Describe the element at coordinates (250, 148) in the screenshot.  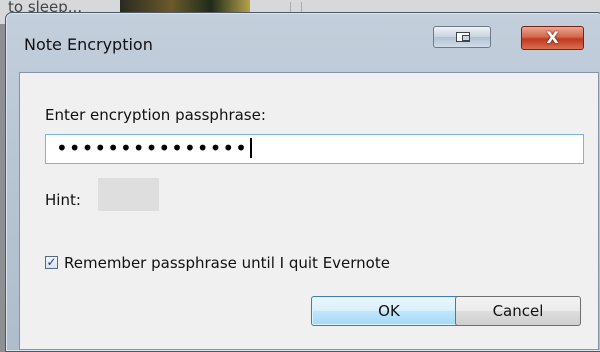
I see `text-caret` at that location.